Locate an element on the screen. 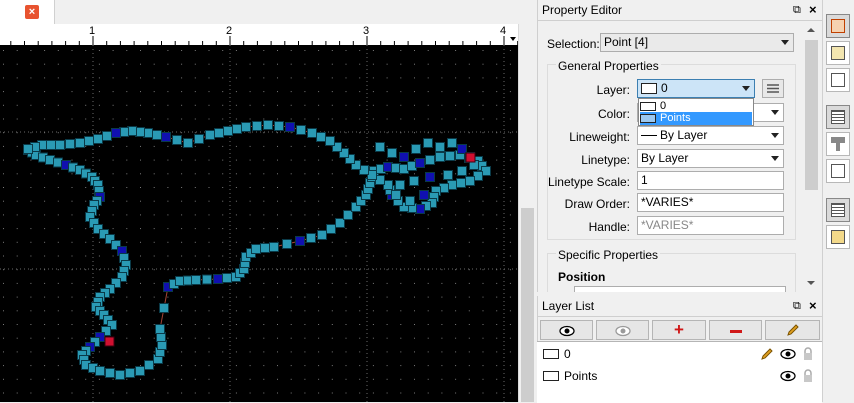 The height and width of the screenshot is (403, 854). layer-option-points: Points is located at coordinates (696, 118).